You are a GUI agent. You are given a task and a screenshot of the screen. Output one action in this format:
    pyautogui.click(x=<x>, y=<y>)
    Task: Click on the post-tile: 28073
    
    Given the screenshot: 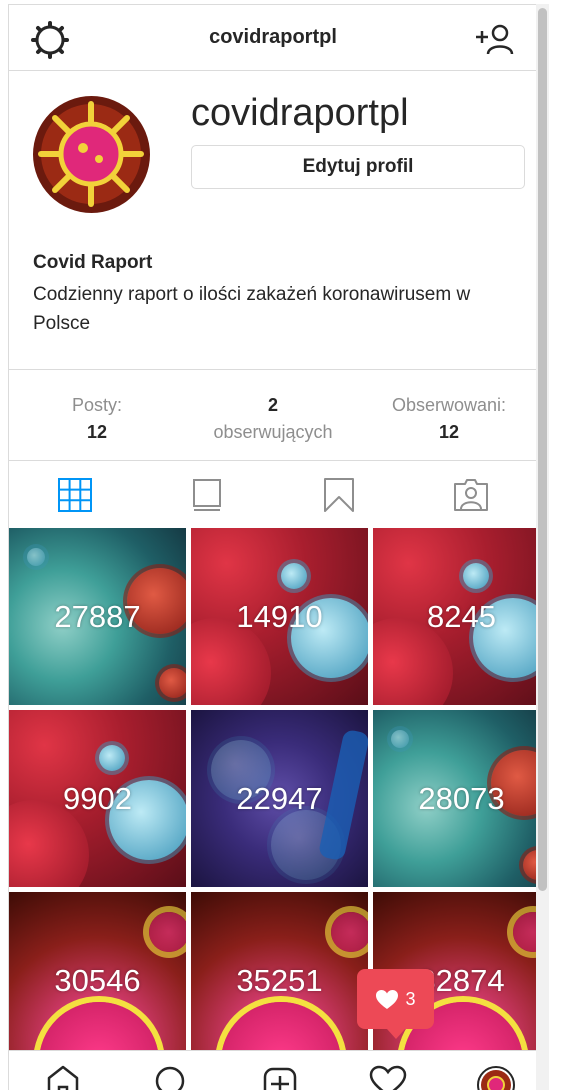 What is the action you would take?
    pyautogui.click(x=460, y=798)
    